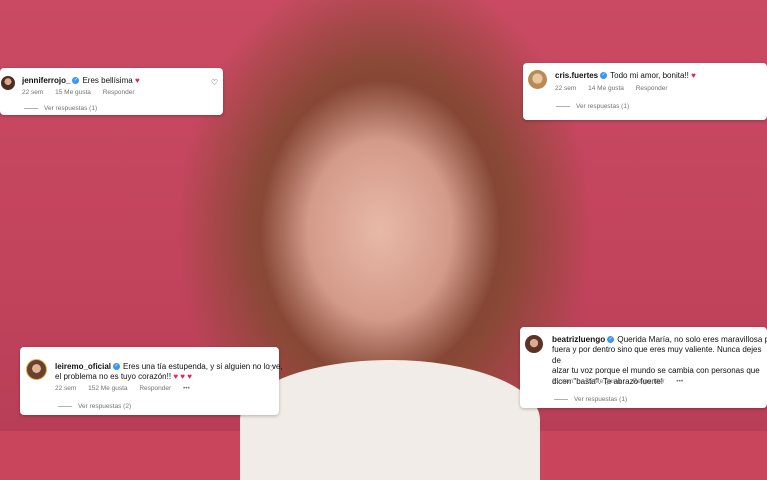  I want to click on comment-text: Eres bellísima, so click(107, 80).